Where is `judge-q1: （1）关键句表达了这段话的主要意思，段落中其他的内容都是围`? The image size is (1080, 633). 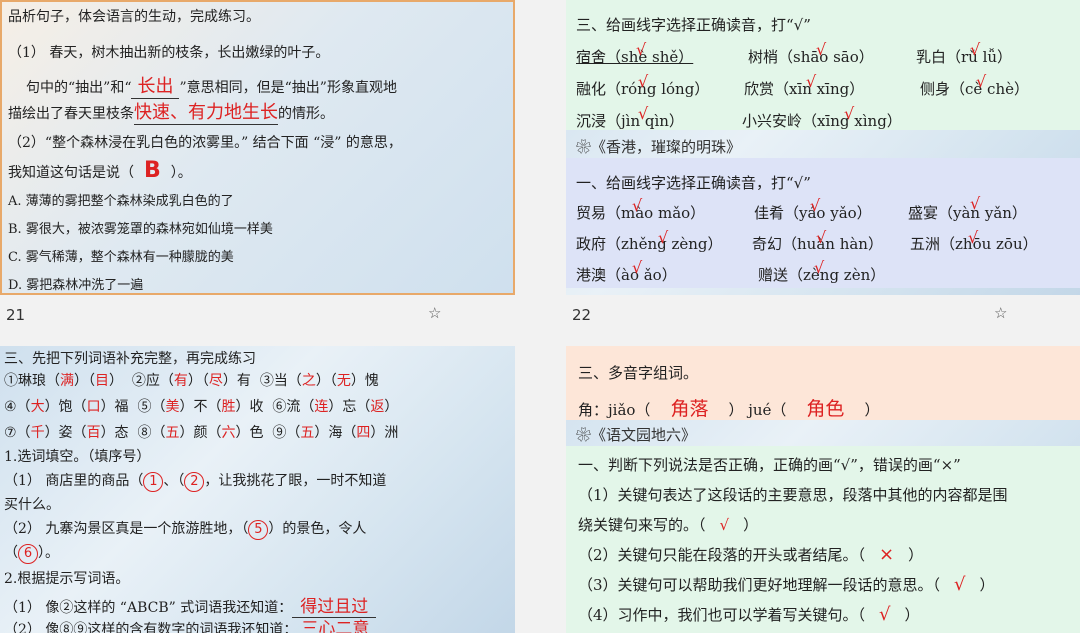
judge-q1: （1）关键句表达了这段话的主要意思，段落中其他的内容都是围 is located at coordinates (793, 495).